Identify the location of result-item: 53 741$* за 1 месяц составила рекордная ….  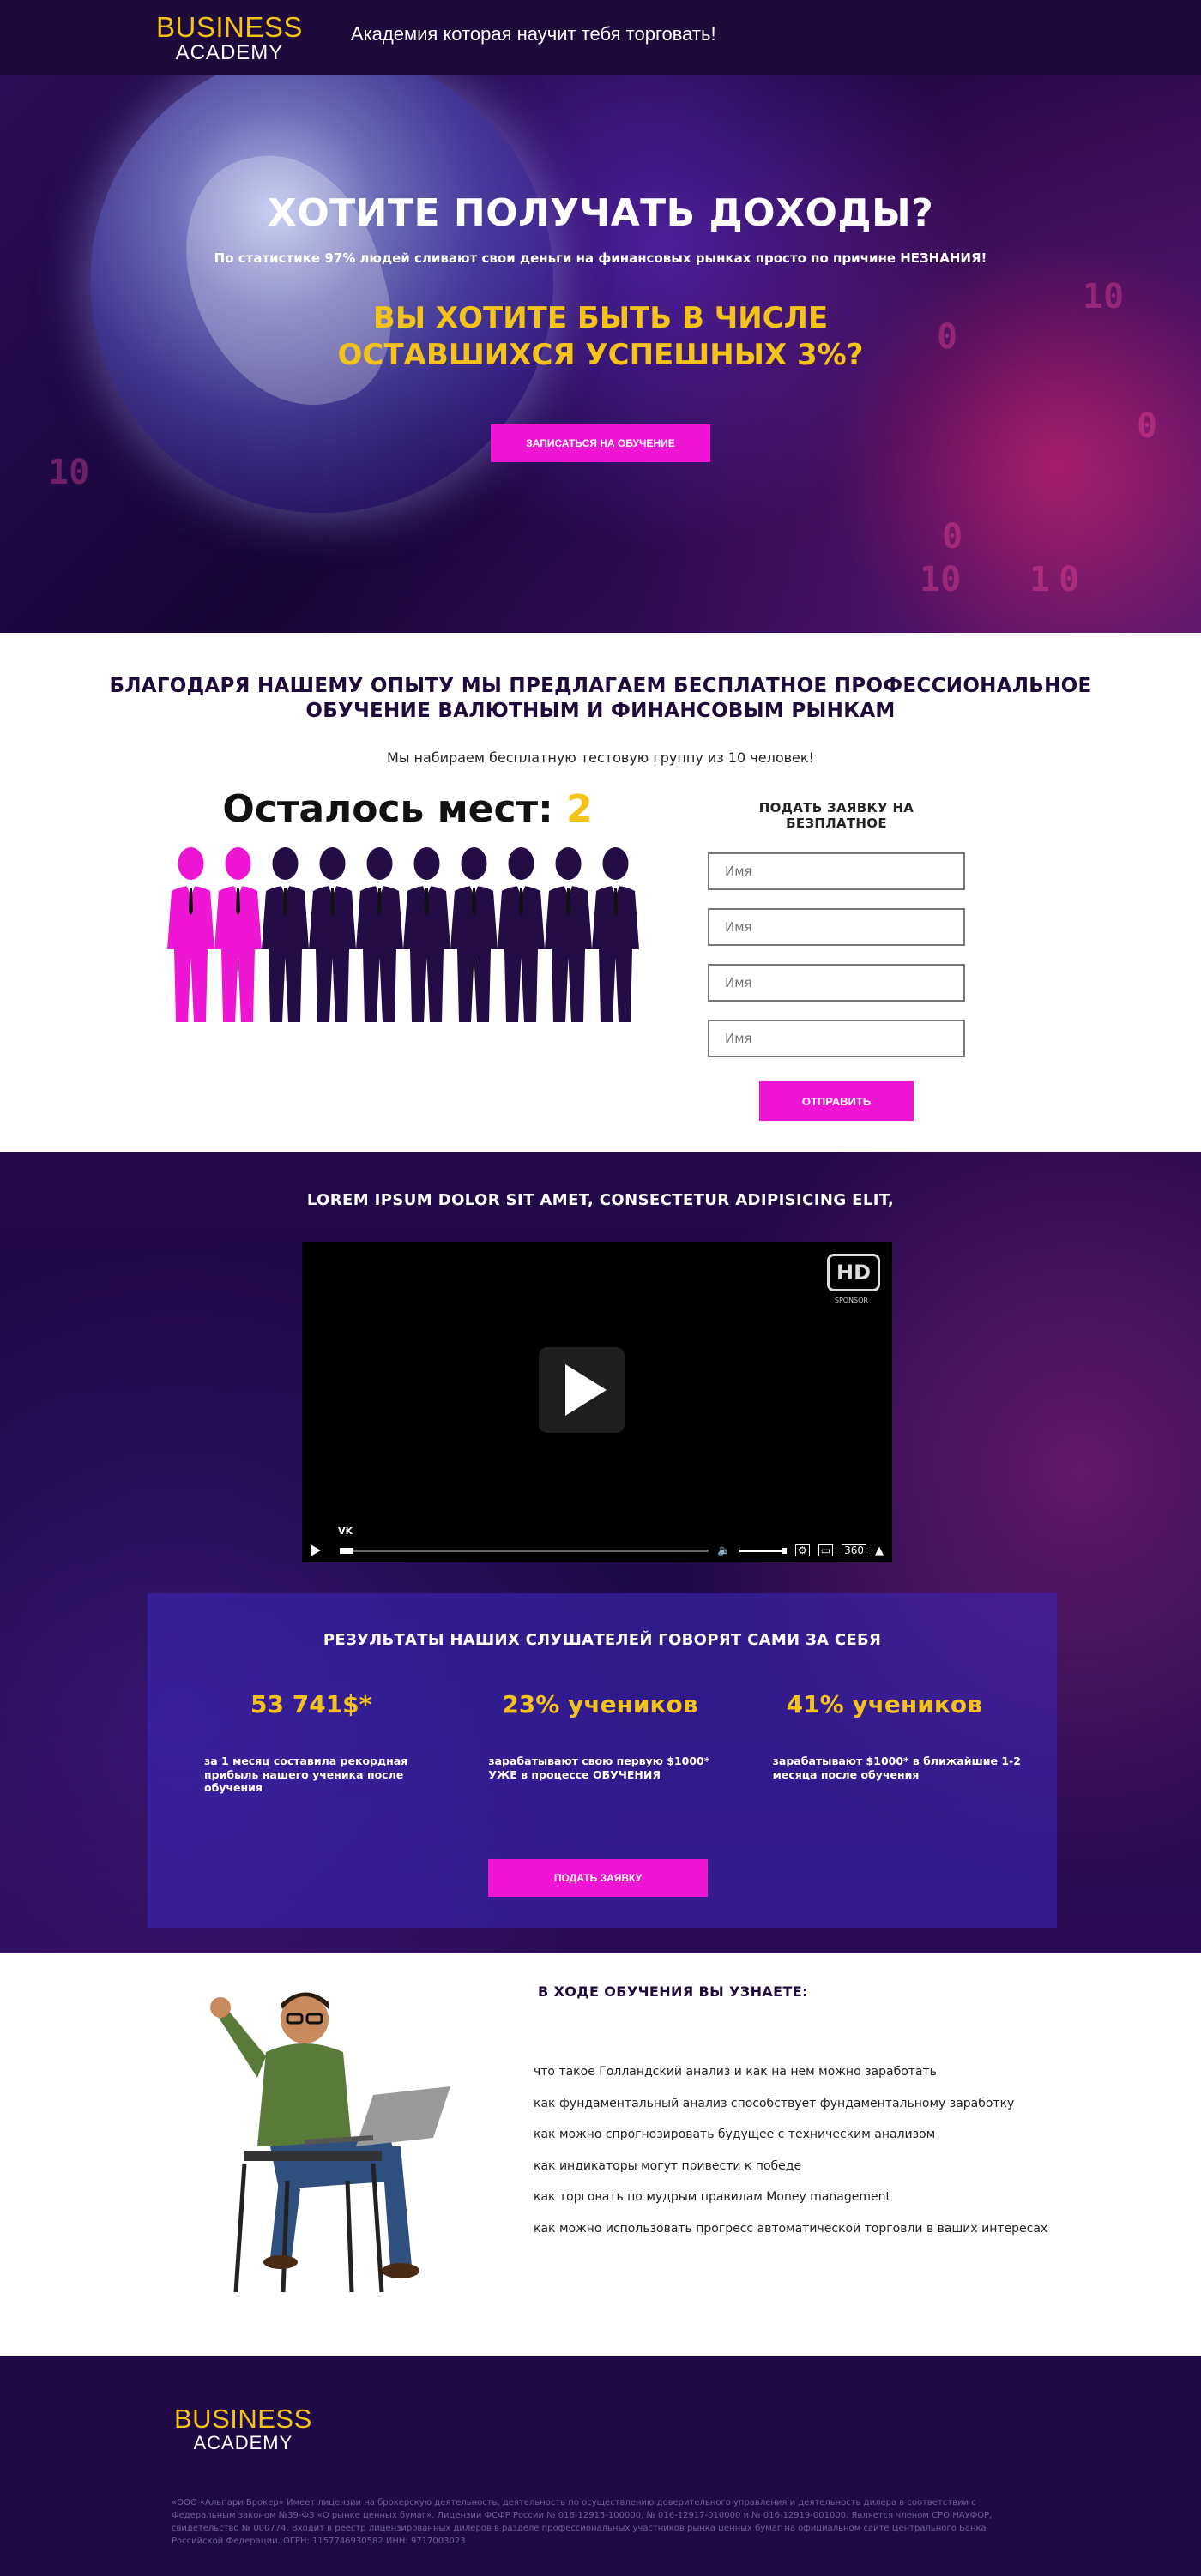
(346, 1742).